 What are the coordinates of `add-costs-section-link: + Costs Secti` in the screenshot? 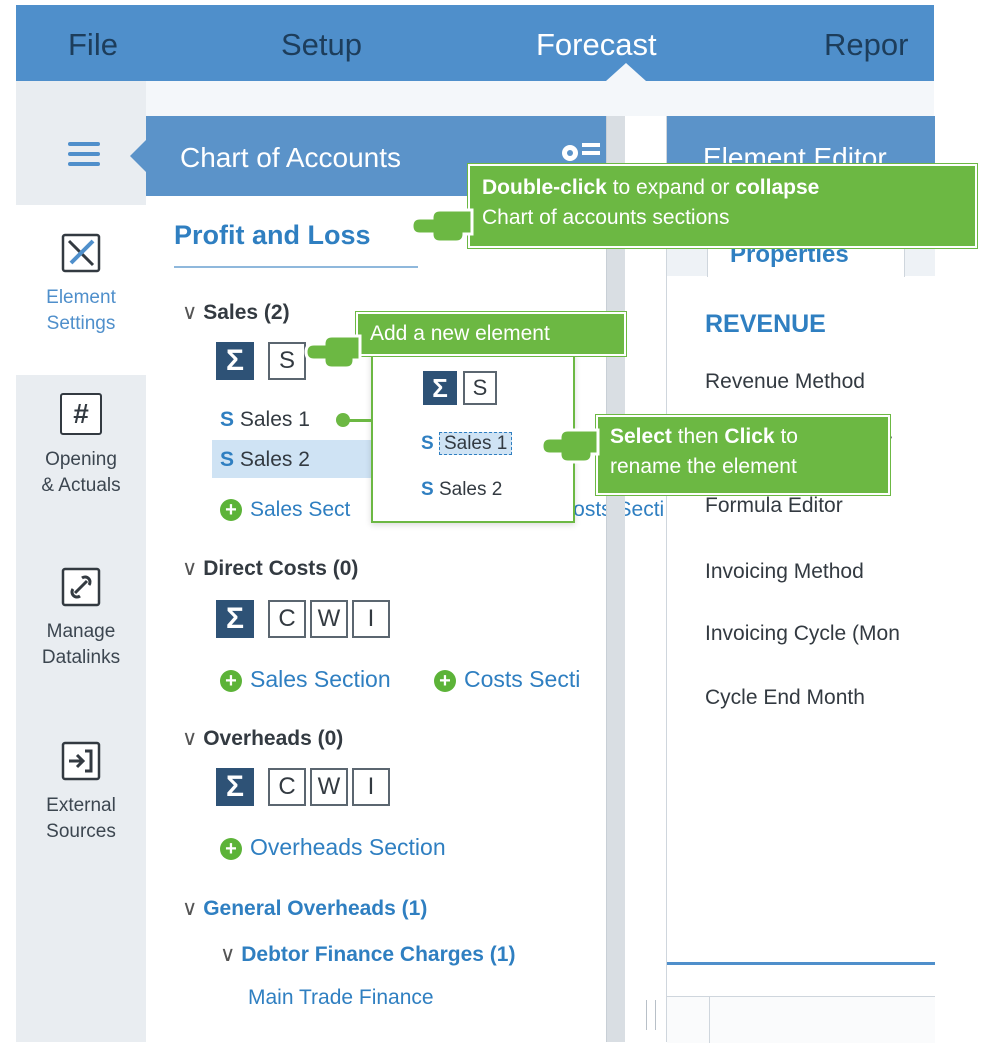 It's located at (507, 679).